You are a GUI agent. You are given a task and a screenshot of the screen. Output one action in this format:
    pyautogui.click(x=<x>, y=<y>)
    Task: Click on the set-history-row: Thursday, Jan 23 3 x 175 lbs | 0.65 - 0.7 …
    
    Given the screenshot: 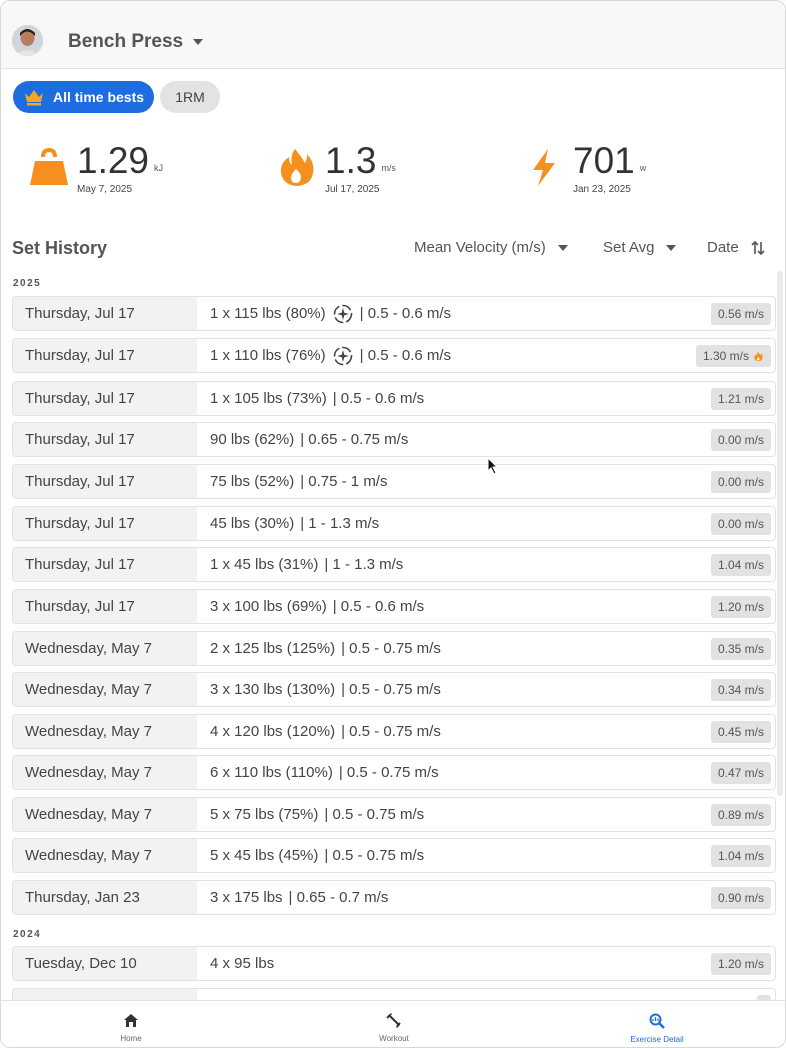 What is the action you would take?
    pyautogui.click(x=394, y=897)
    